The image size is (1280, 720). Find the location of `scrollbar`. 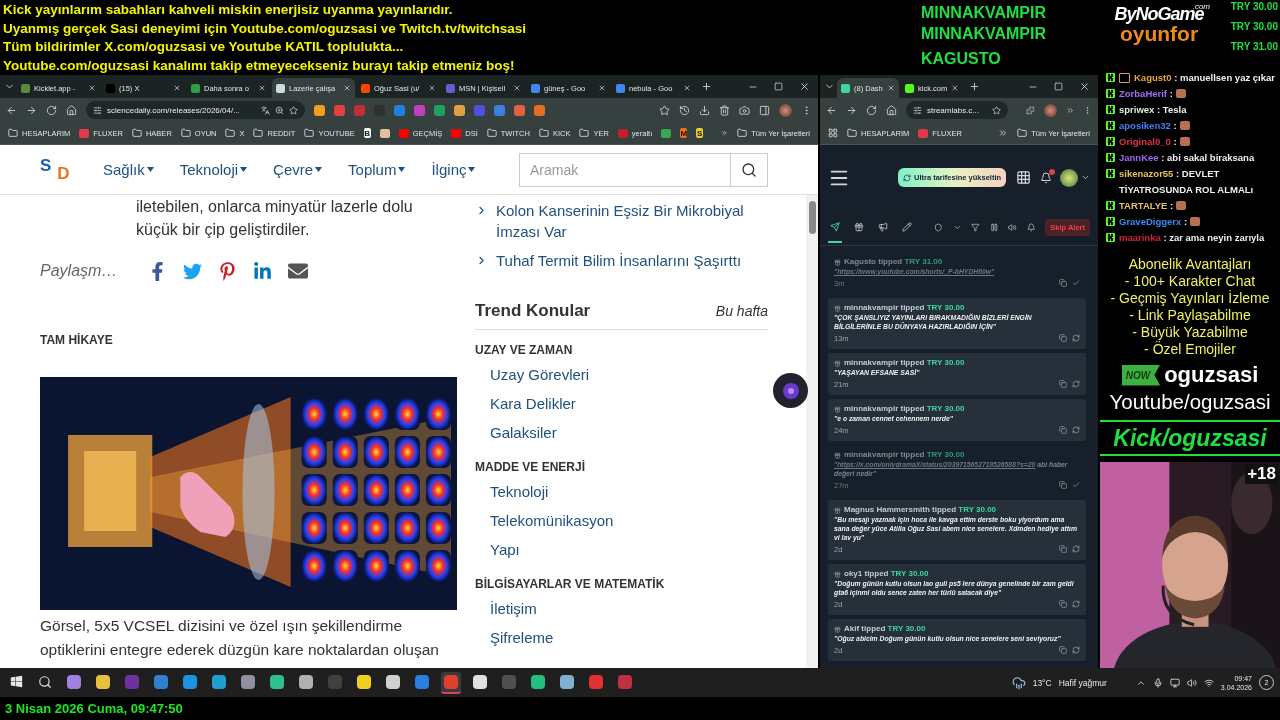

scrollbar is located at coordinates (812, 431).